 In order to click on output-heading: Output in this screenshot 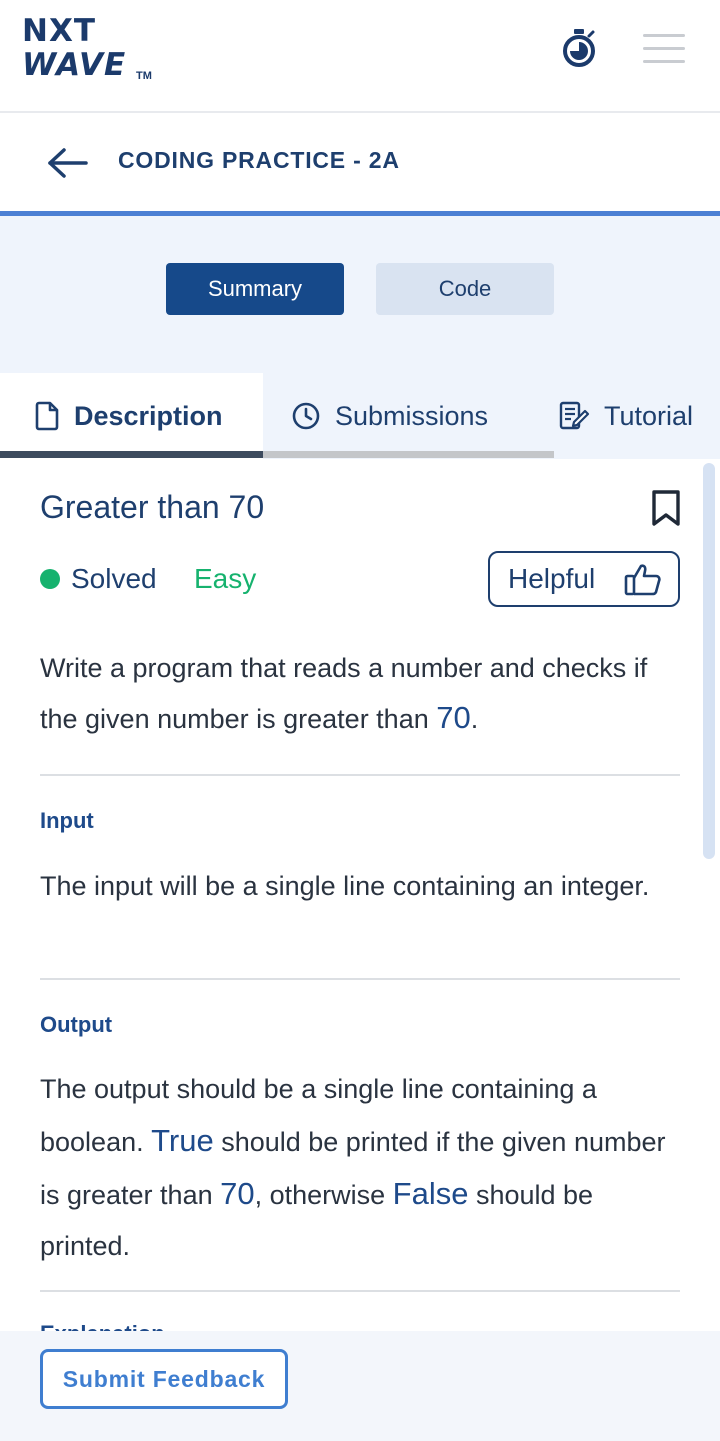, I will do `click(76, 1024)`.